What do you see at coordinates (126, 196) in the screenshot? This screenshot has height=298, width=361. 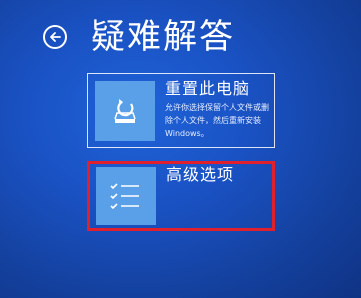 I see `checklist-icon` at bounding box center [126, 196].